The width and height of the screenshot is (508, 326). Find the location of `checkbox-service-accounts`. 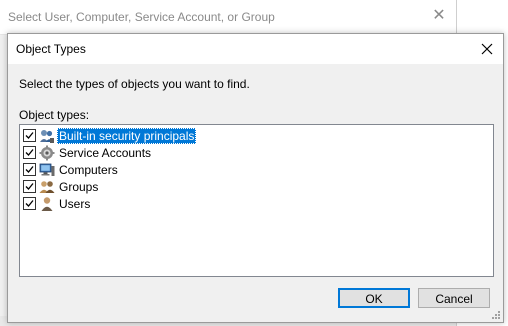

checkbox-service-accounts is located at coordinates (29, 152).